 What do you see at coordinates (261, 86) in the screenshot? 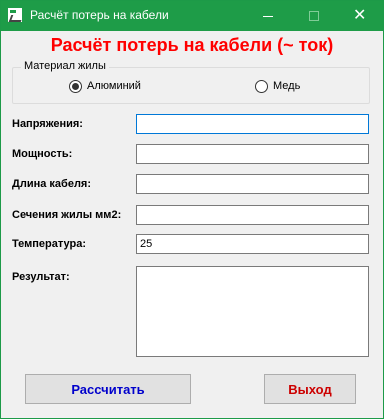
I see `radio-copper-indicator` at bounding box center [261, 86].